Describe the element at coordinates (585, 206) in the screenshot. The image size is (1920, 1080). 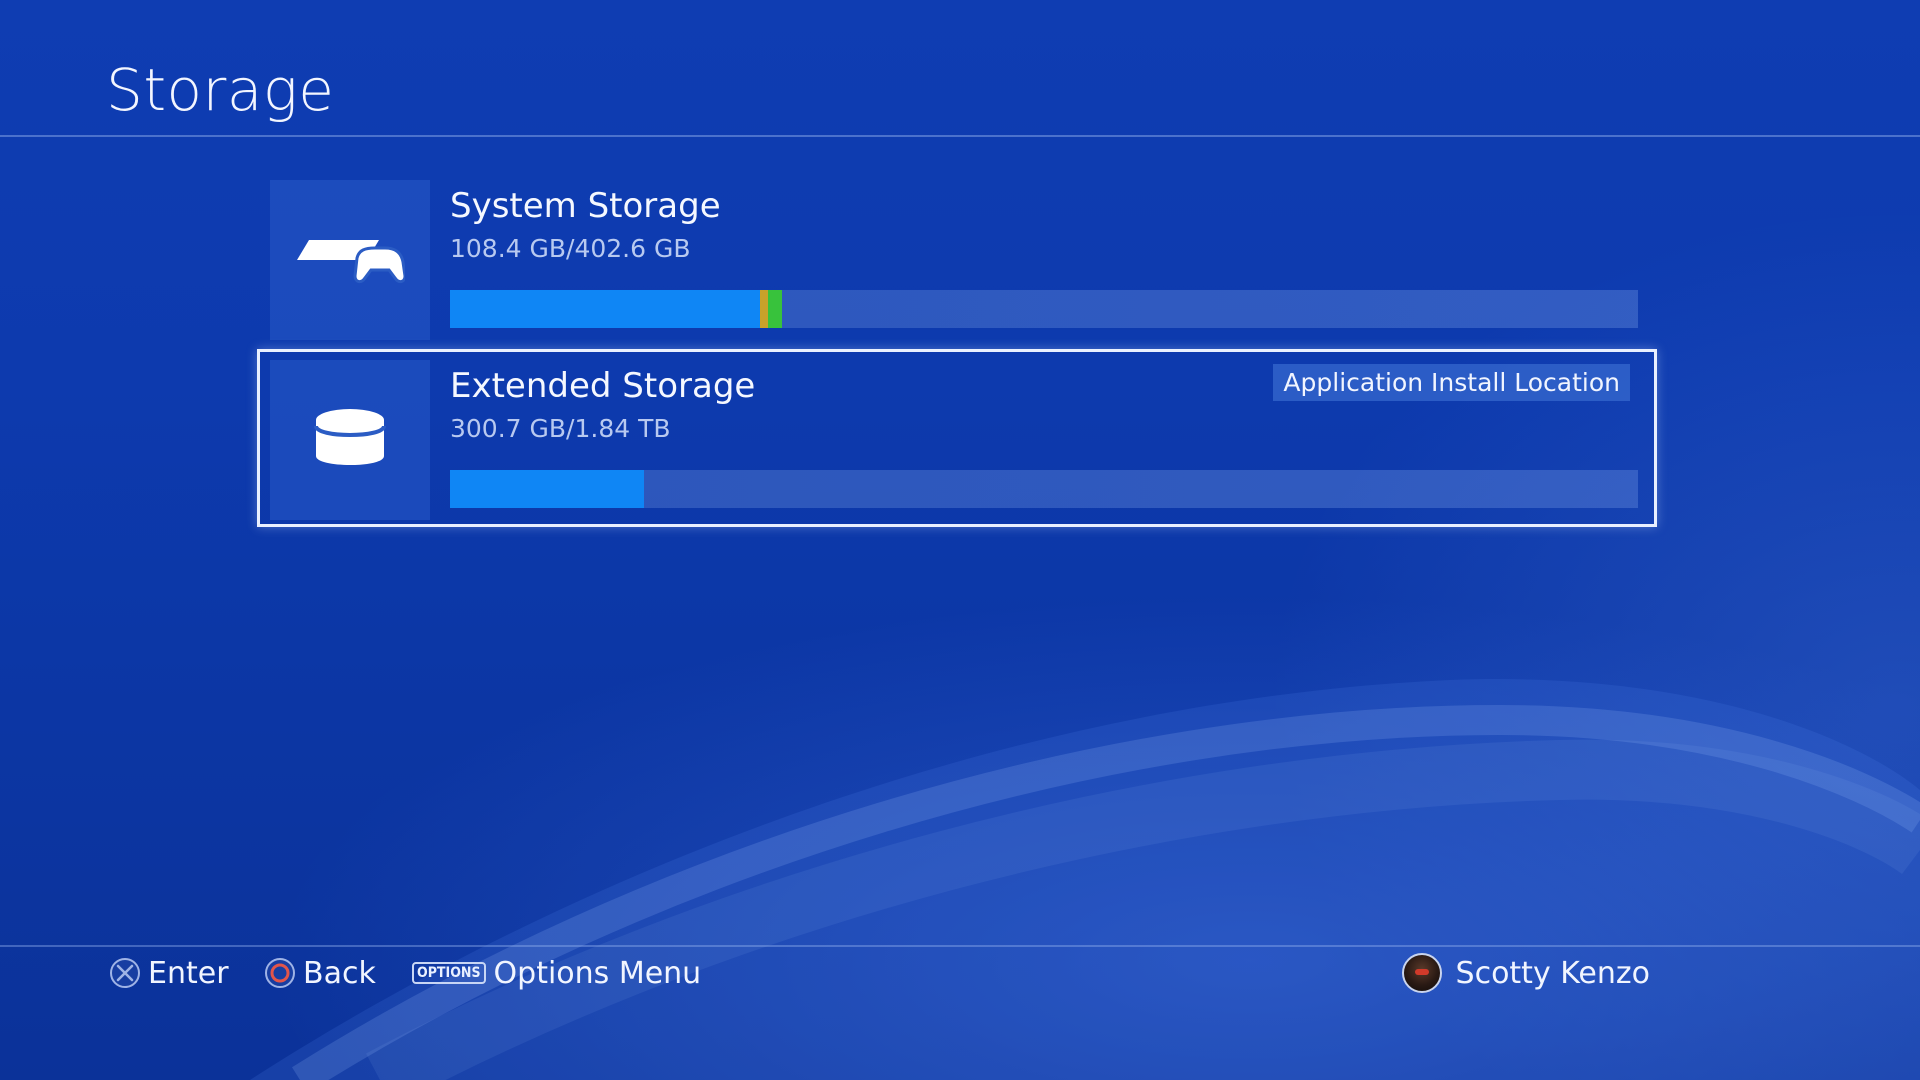
I see `storage-item-title: System Storage` at that location.